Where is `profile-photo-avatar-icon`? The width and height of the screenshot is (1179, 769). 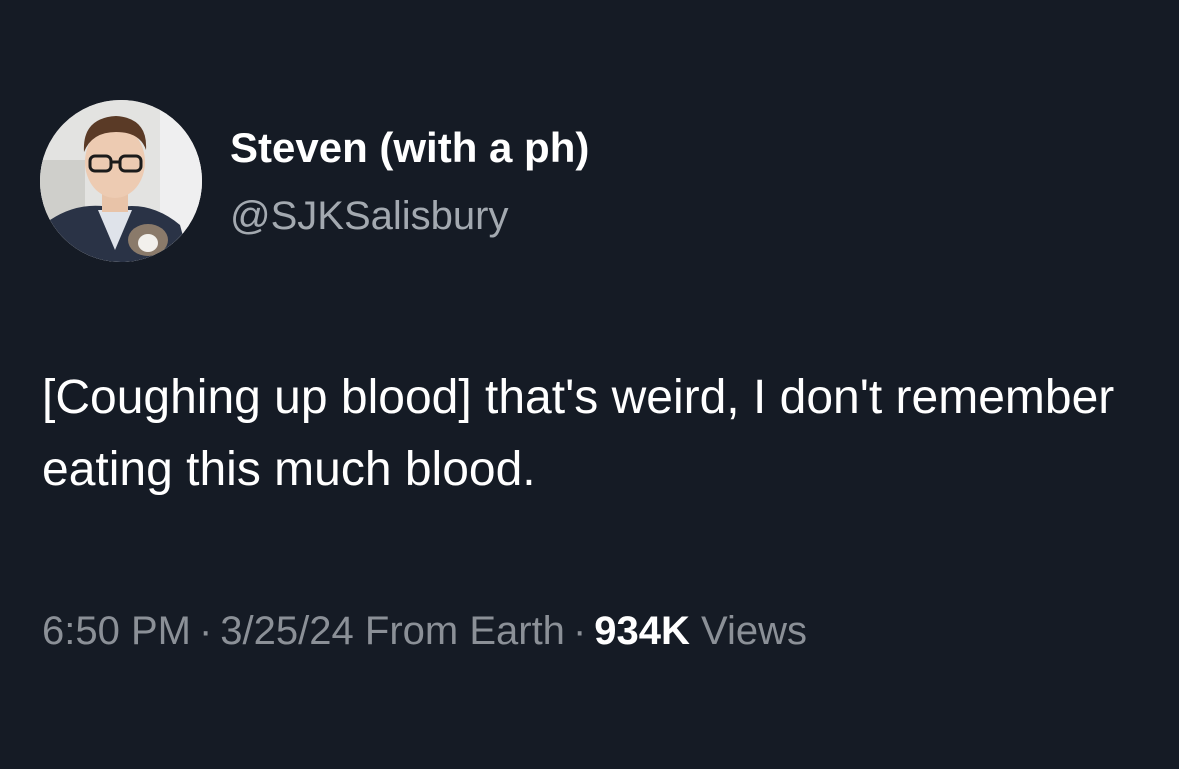
profile-photo-avatar-icon is located at coordinates (121, 181).